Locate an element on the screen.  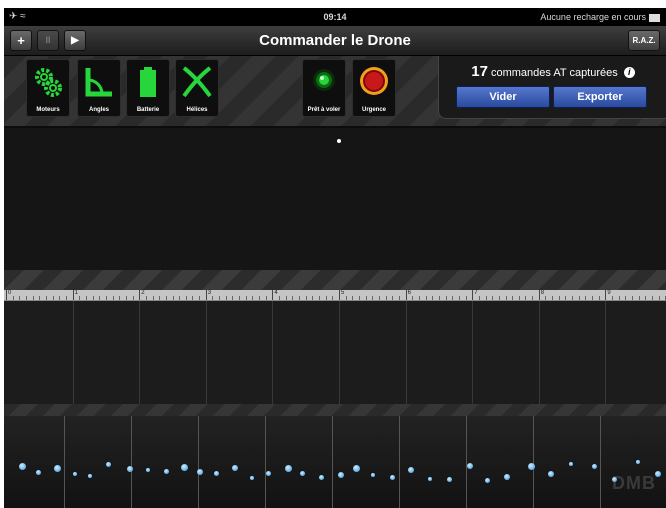
clear-button: Vider is located at coordinates (503, 97).